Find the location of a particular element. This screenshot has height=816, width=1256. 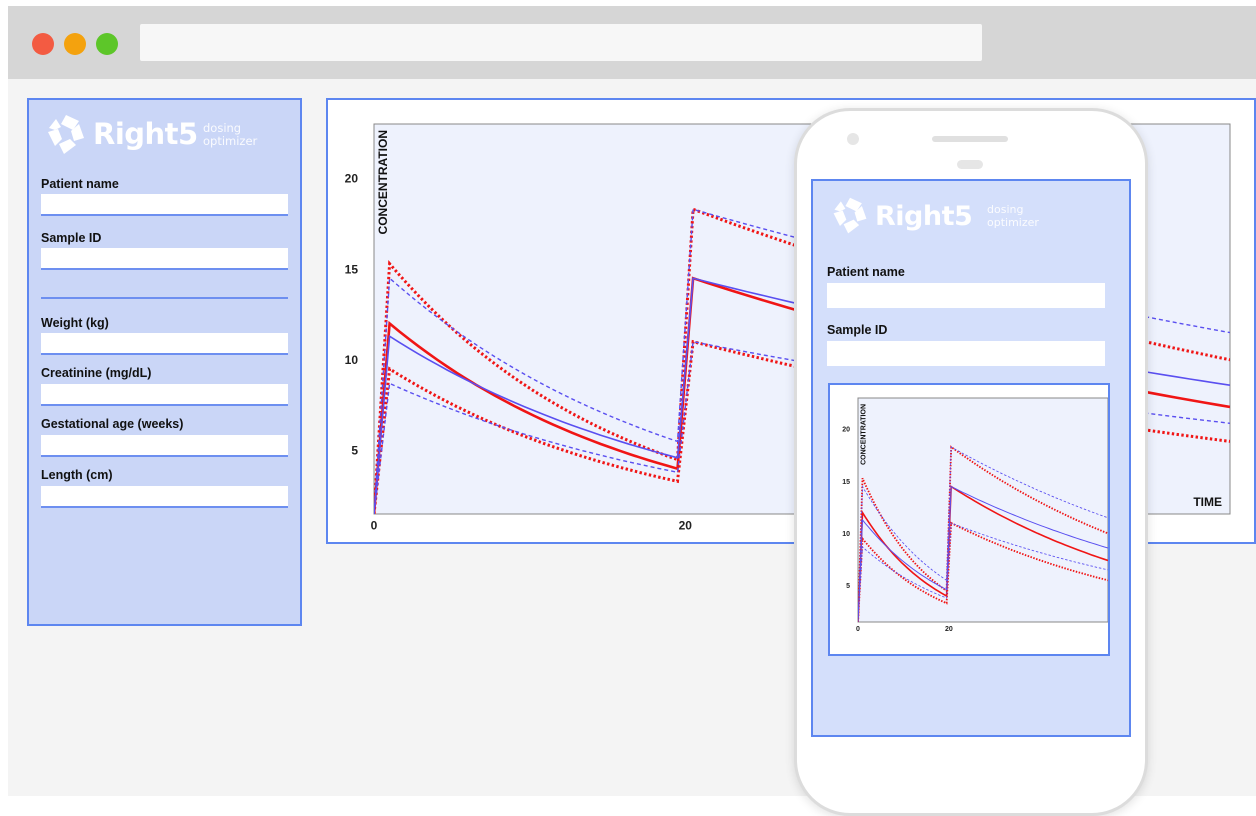

phone-sample-id-label: Sample ID is located at coordinates (857, 330).